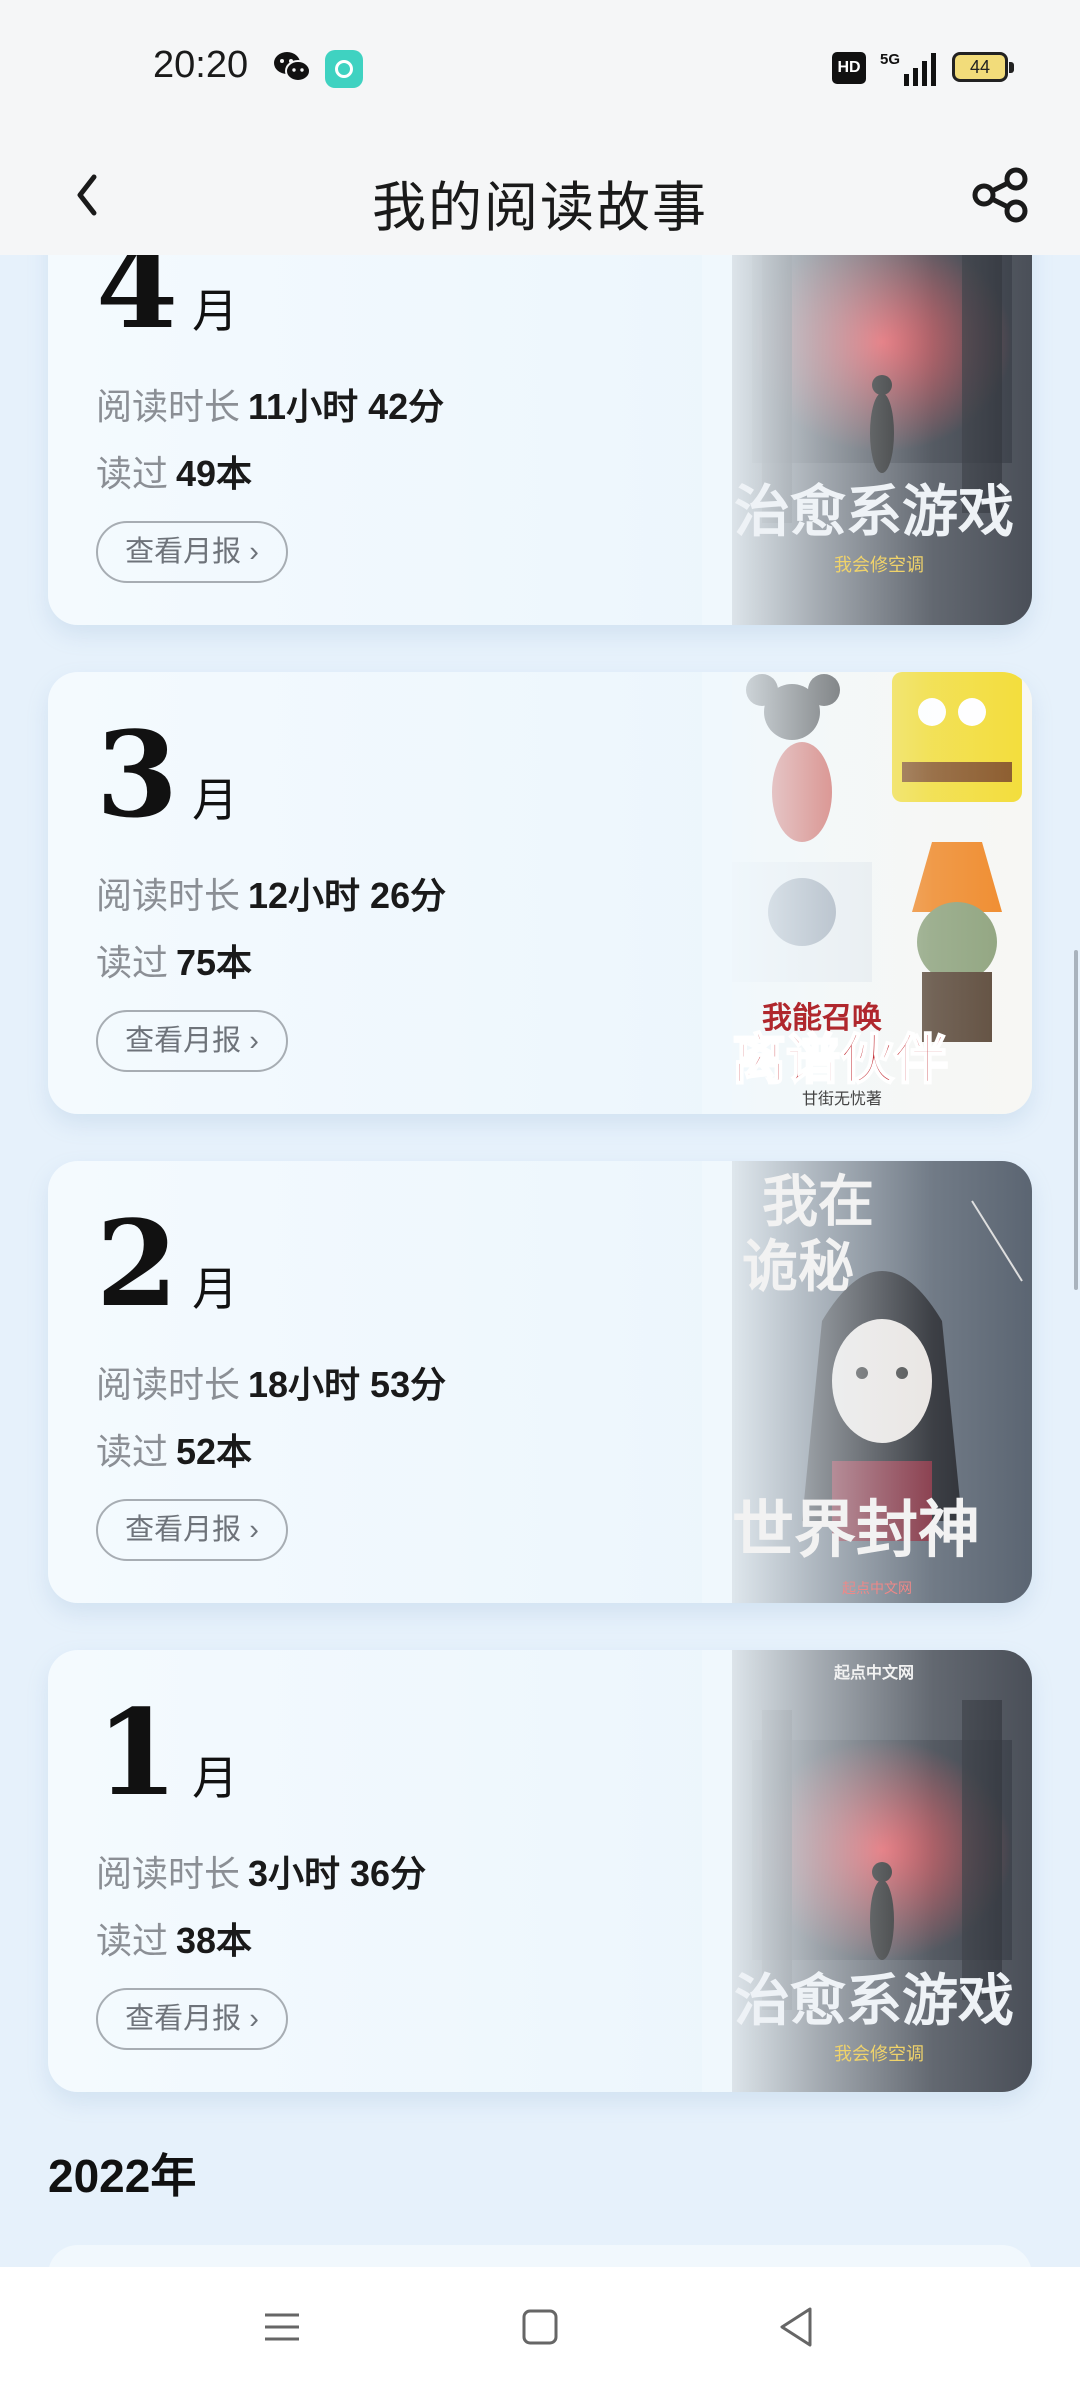 The height and width of the screenshot is (2400, 1080). I want to click on next-card-peek, so click(540, 2256).